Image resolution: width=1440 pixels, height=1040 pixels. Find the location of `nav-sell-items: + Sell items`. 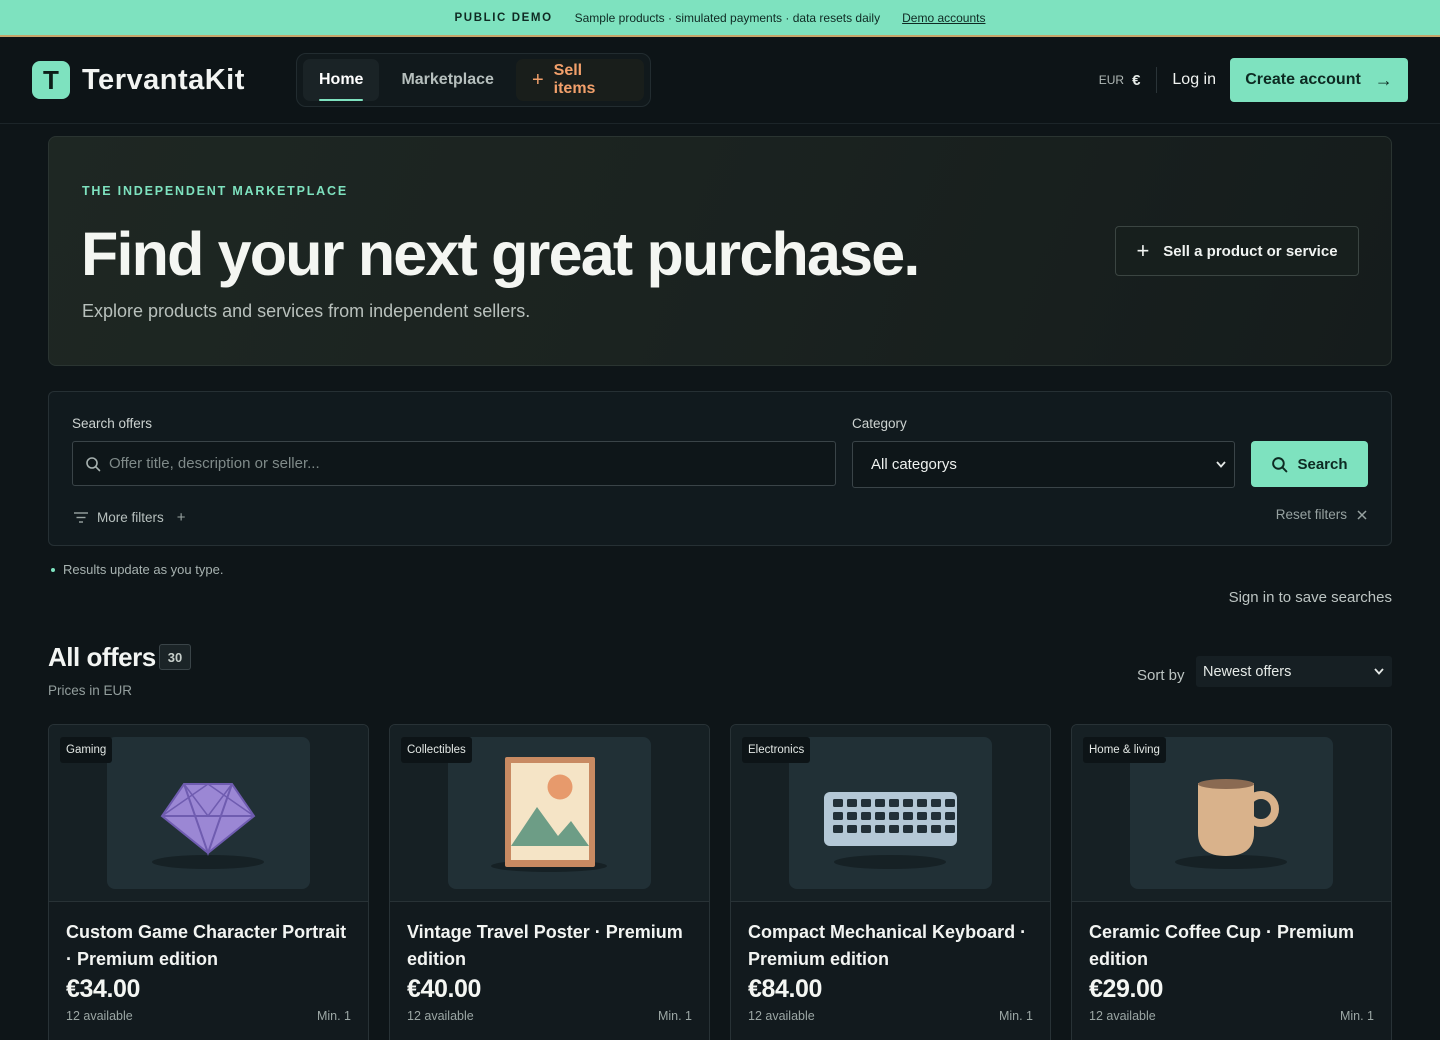

nav-sell-items: + Sell items is located at coordinates (579, 80).